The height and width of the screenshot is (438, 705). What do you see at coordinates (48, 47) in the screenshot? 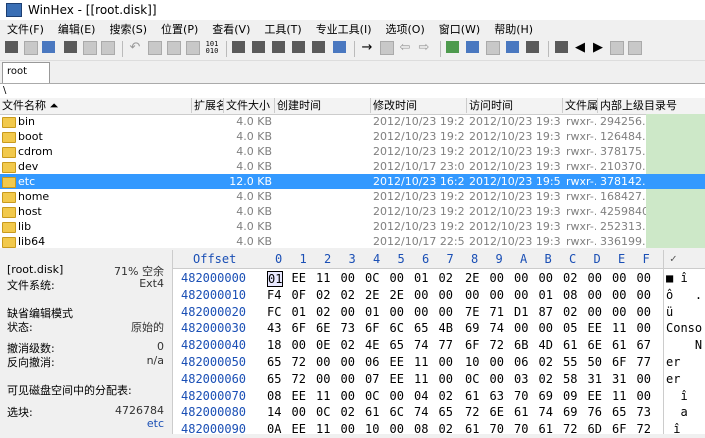
I see `save-icon` at bounding box center [48, 47].